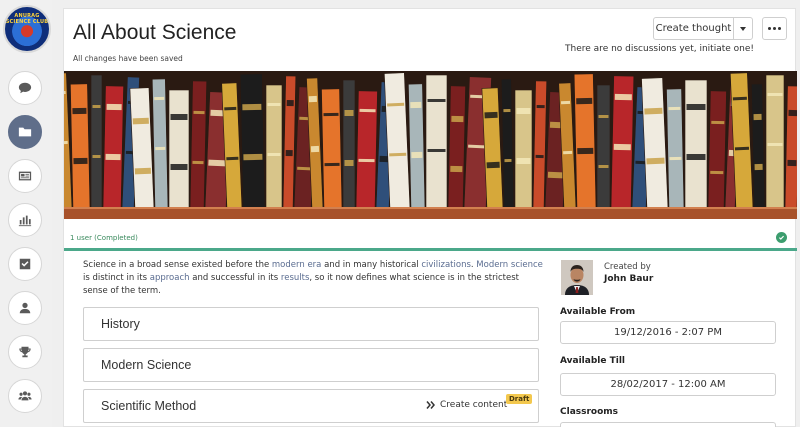  What do you see at coordinates (149, 406) in the screenshot?
I see `section-label: Scientific Method` at bounding box center [149, 406].